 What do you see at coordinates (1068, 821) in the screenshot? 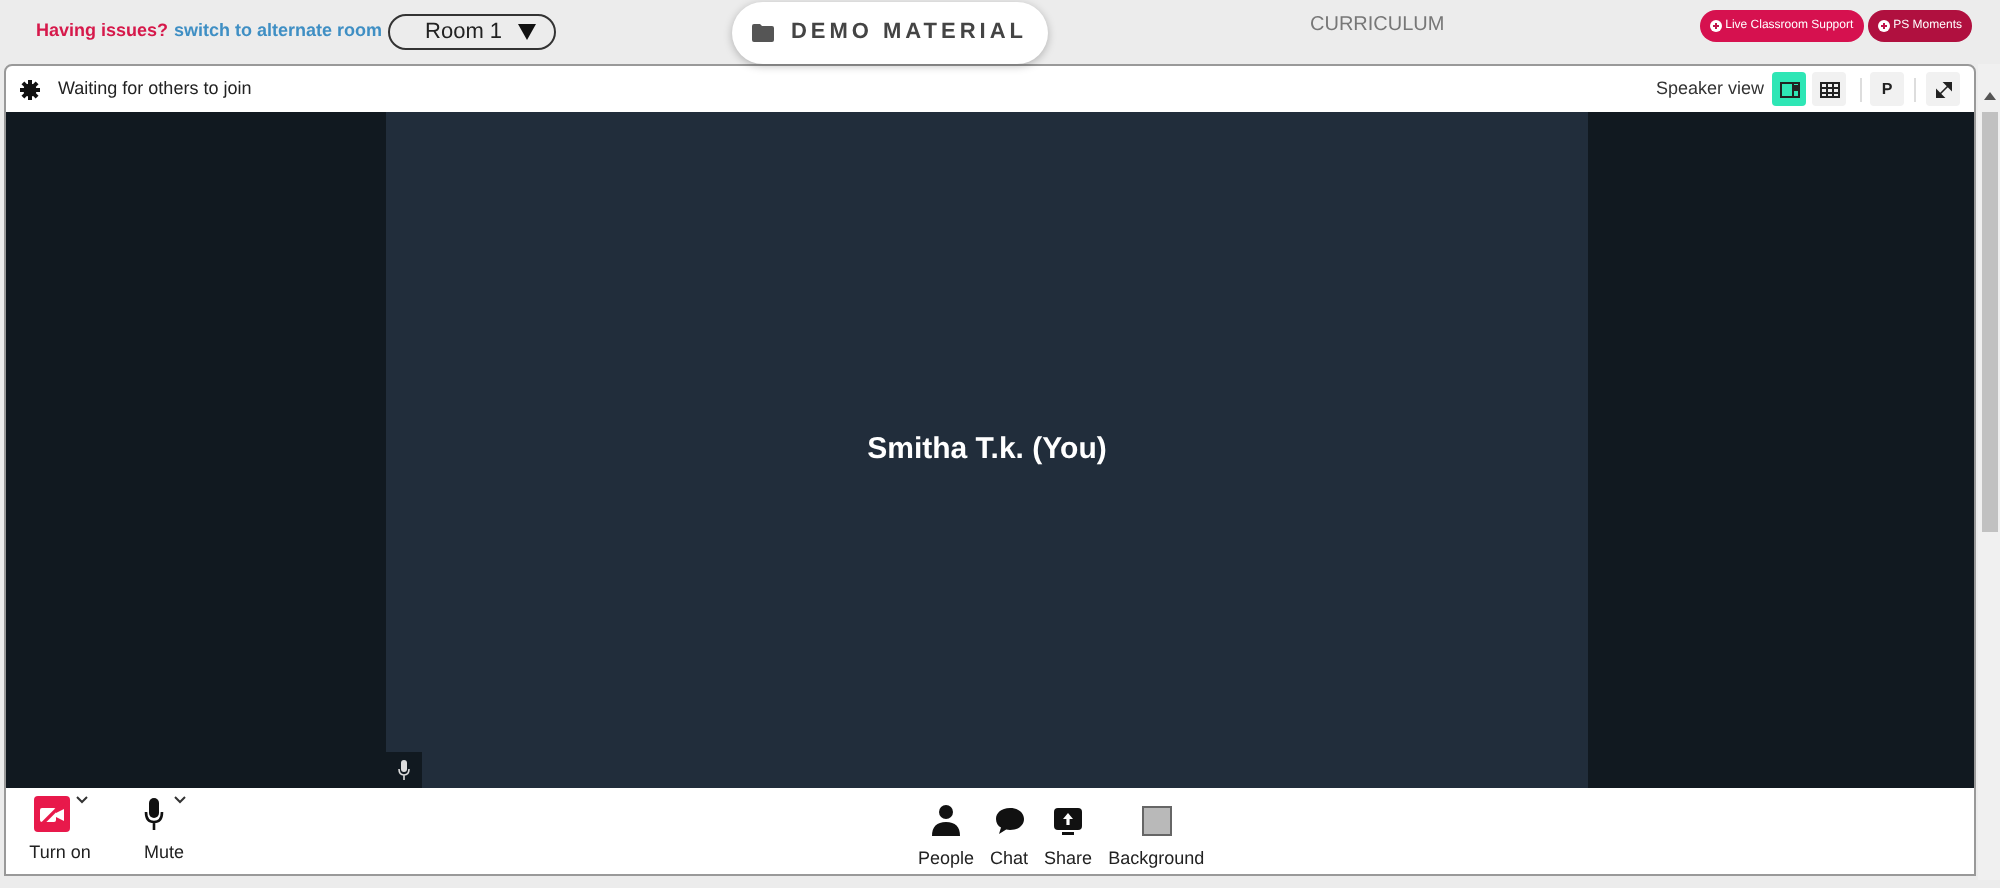
I see `share-screen-icon` at bounding box center [1068, 821].